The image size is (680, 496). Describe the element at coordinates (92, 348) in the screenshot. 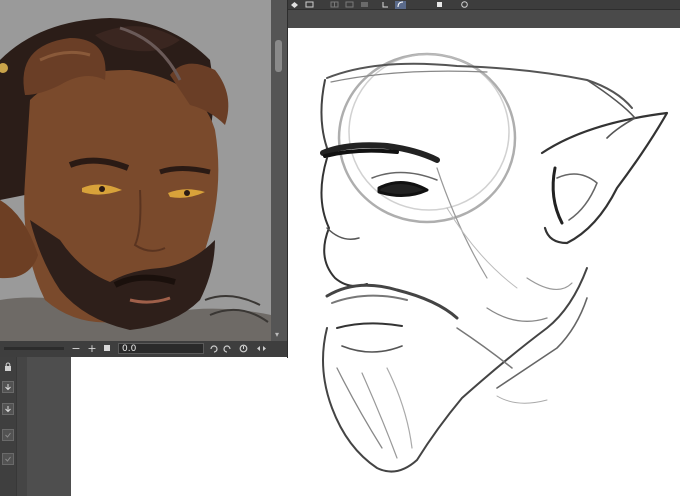

I see `zoom-in-button: +` at that location.